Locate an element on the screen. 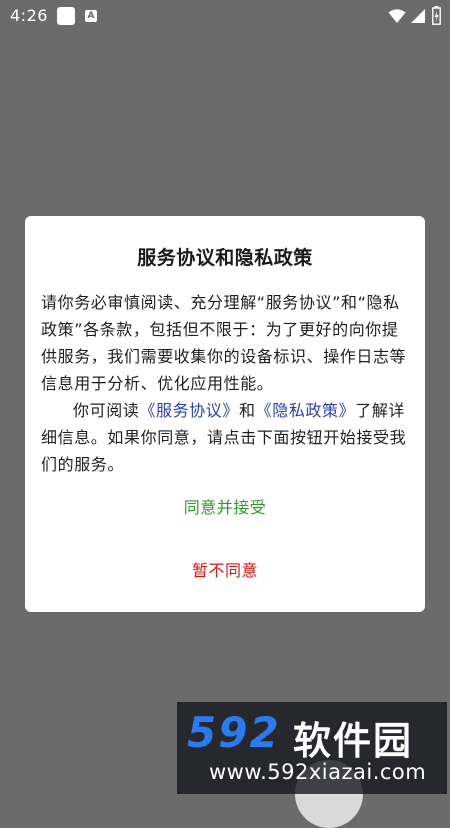 The width and height of the screenshot is (450, 828). dialog-title: 服务协议和隐私政策 is located at coordinates (225, 258).